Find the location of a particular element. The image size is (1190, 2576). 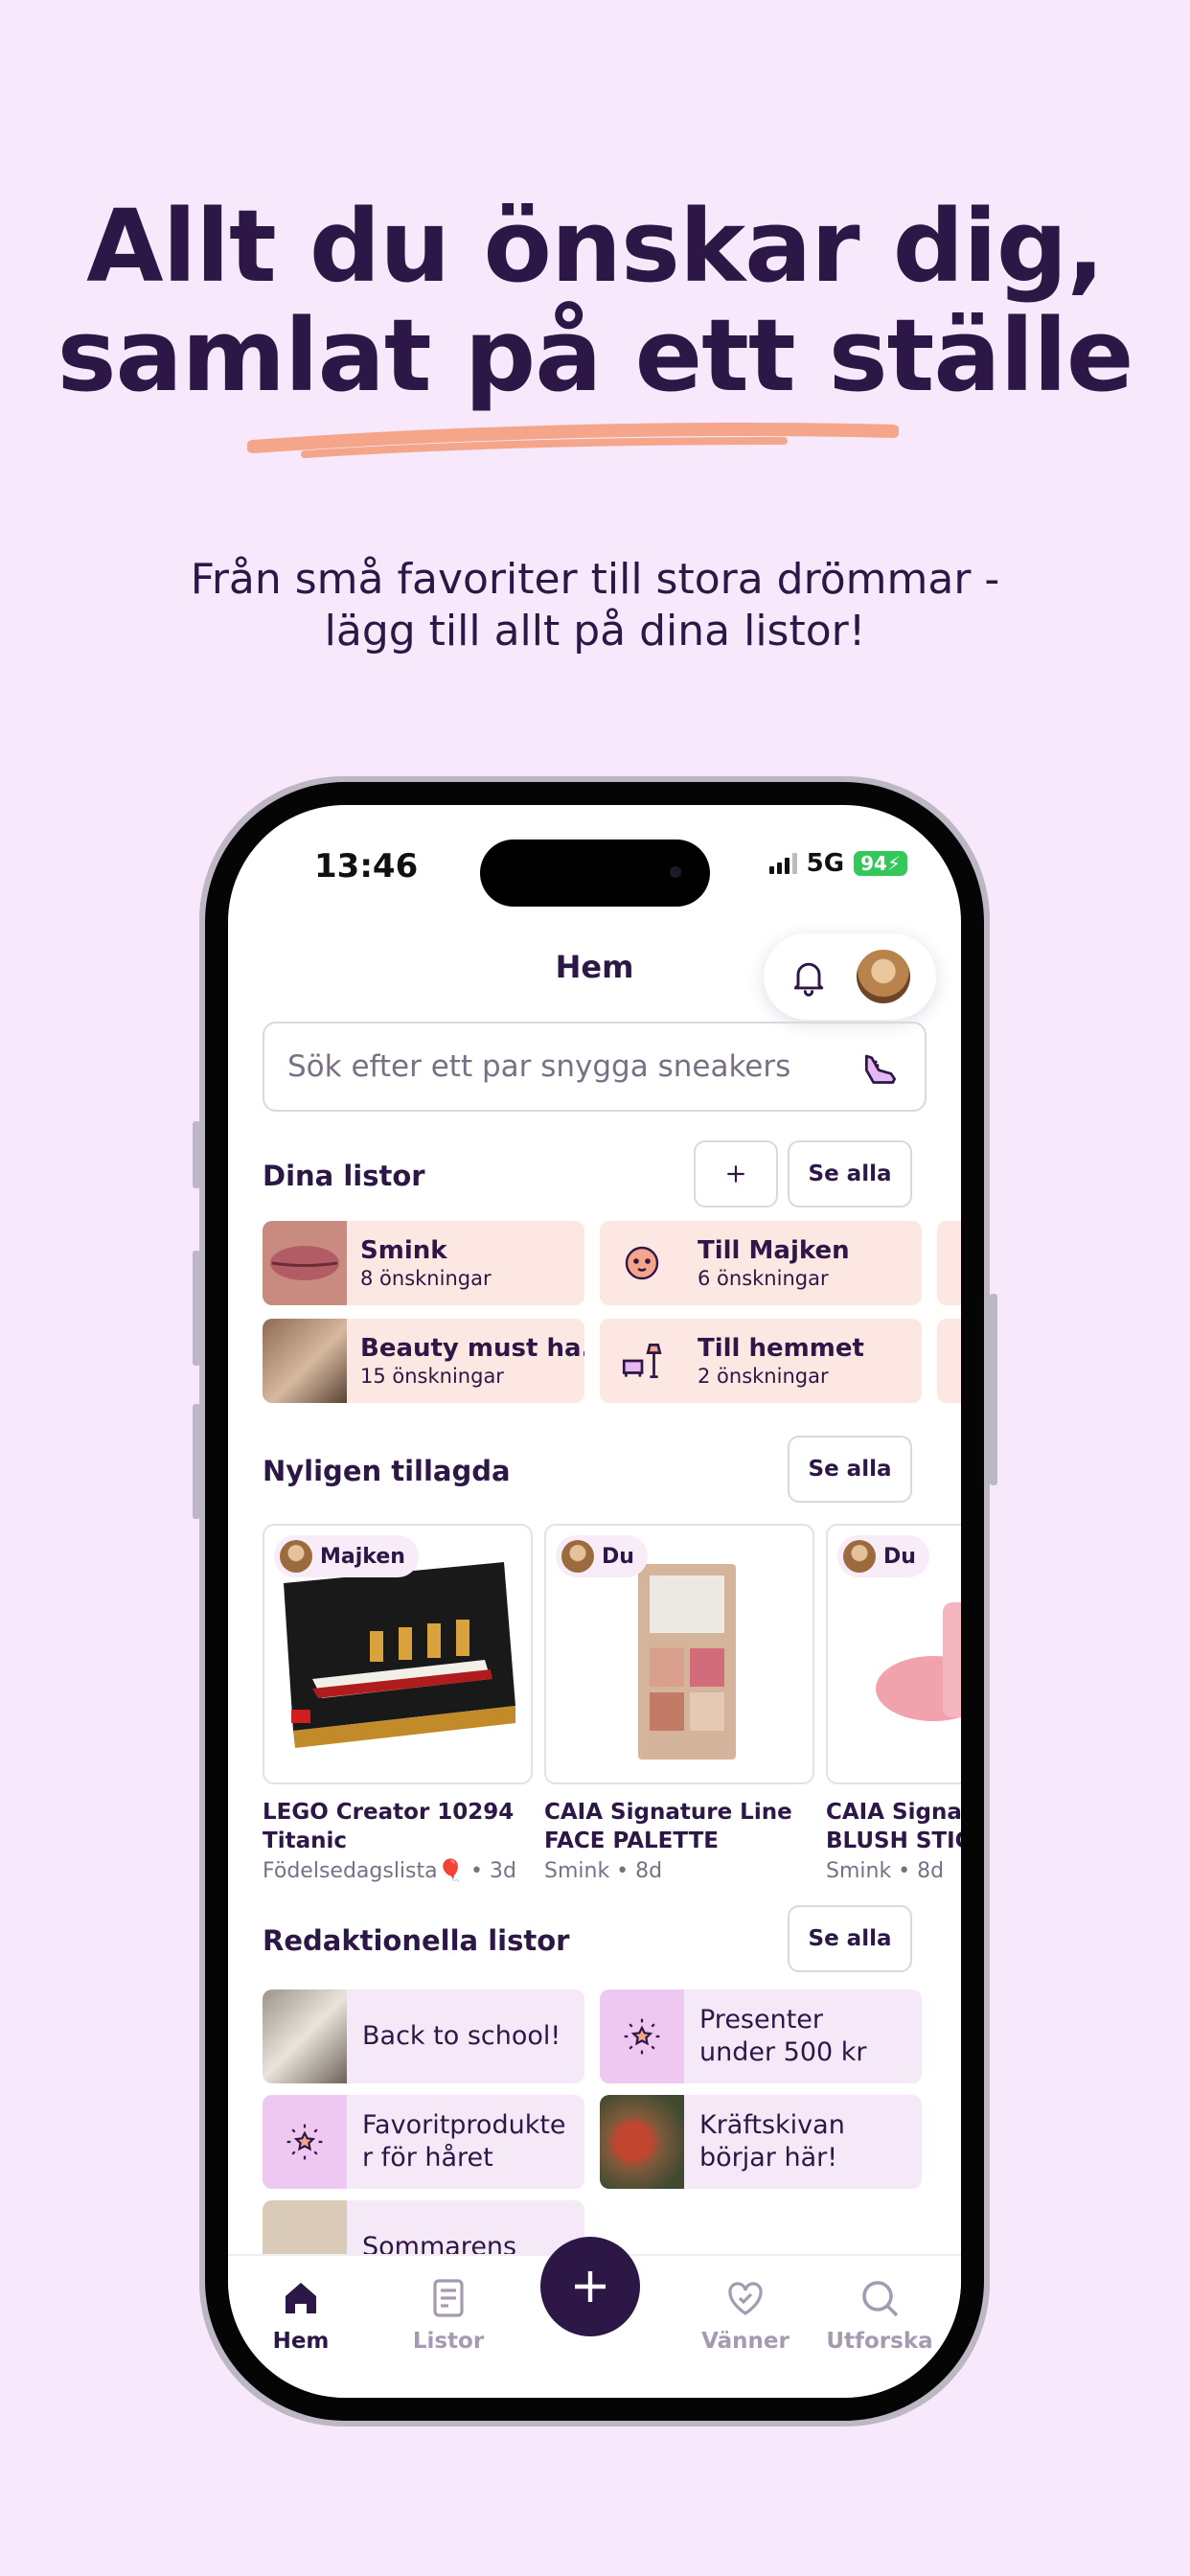

tab-explore: Utforska is located at coordinates (880, 2314).